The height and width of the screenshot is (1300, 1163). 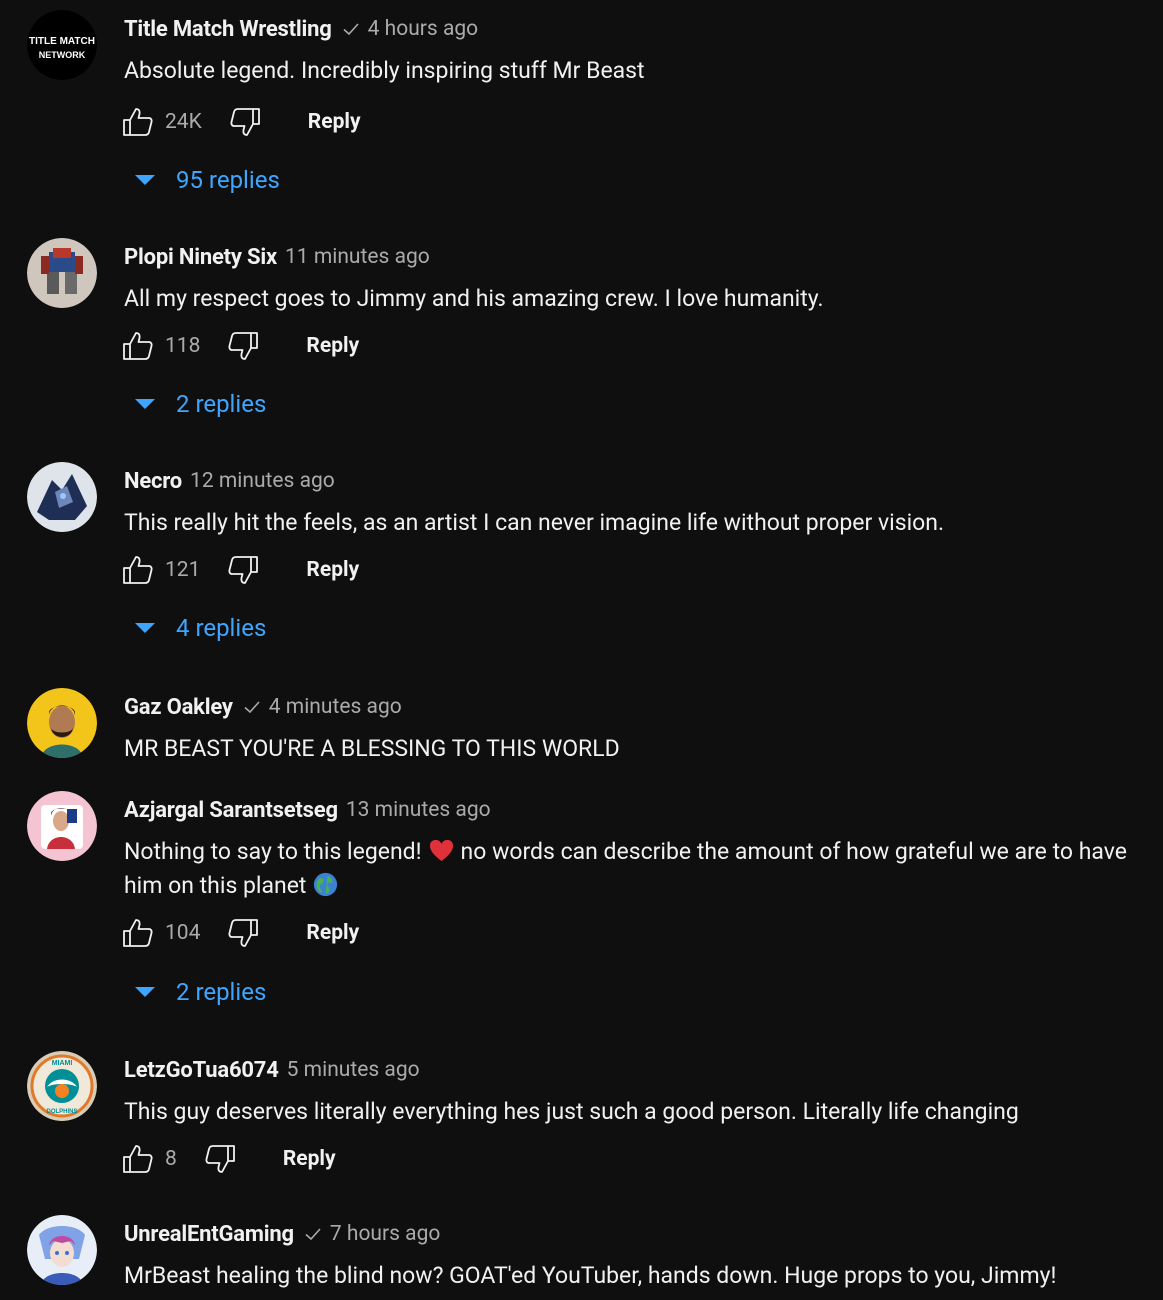 I want to click on comment-actions: 24K Reply, so click(x=241, y=122).